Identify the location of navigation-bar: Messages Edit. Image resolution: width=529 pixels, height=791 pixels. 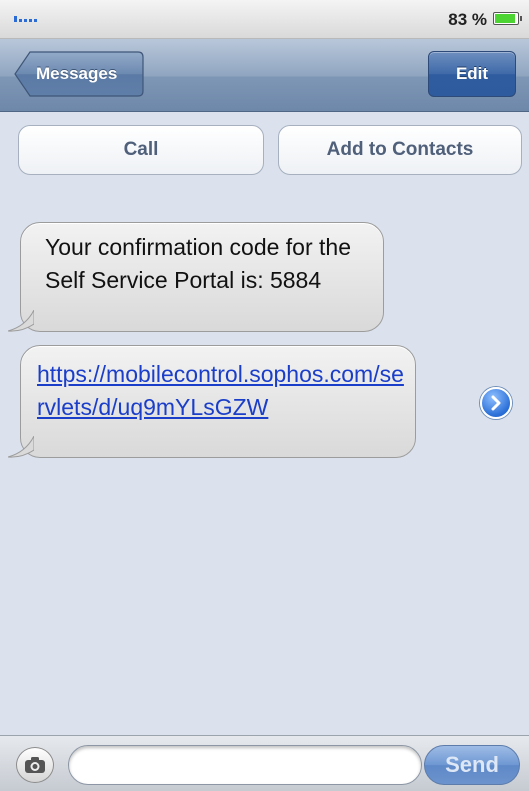
(264, 75).